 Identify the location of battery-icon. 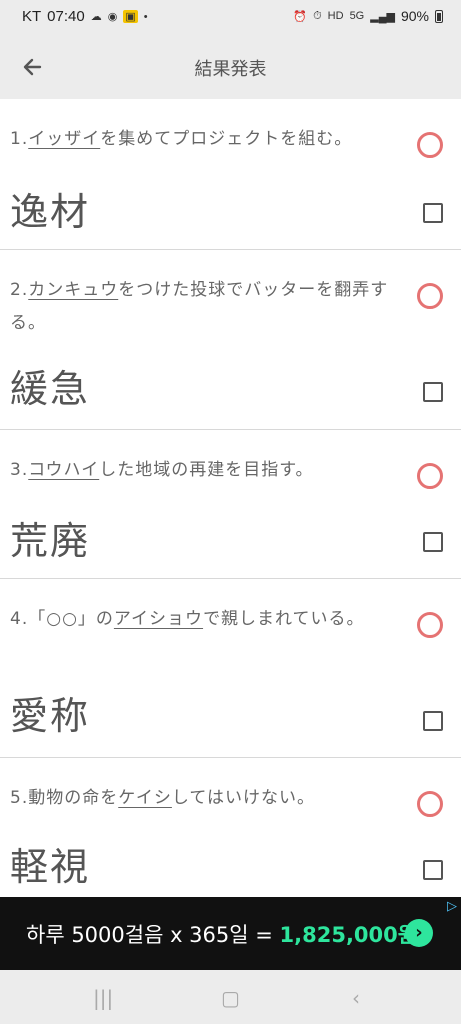
(439, 16).